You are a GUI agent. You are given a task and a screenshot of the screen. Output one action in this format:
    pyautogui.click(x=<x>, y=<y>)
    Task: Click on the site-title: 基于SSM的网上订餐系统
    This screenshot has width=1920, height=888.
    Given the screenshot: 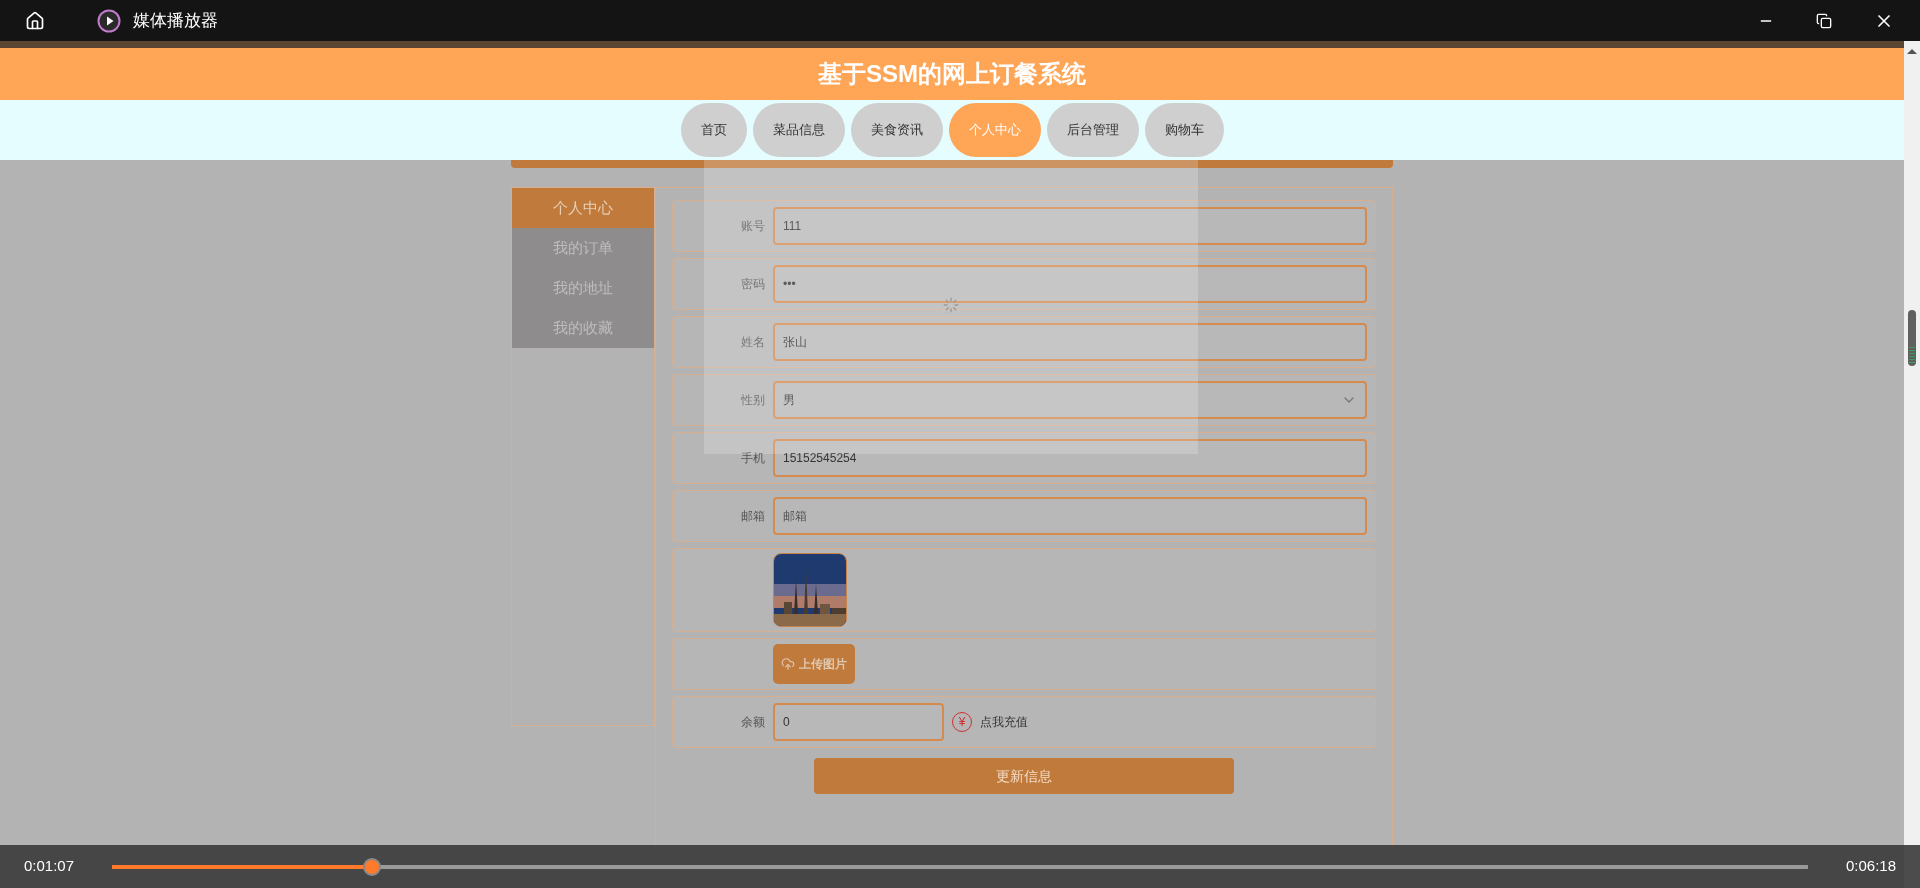 What is the action you would take?
    pyautogui.click(x=952, y=74)
    